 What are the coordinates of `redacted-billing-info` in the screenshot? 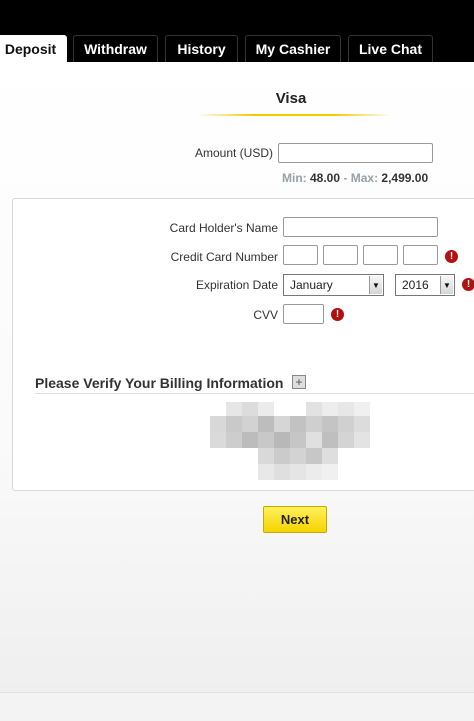 It's located at (298, 444).